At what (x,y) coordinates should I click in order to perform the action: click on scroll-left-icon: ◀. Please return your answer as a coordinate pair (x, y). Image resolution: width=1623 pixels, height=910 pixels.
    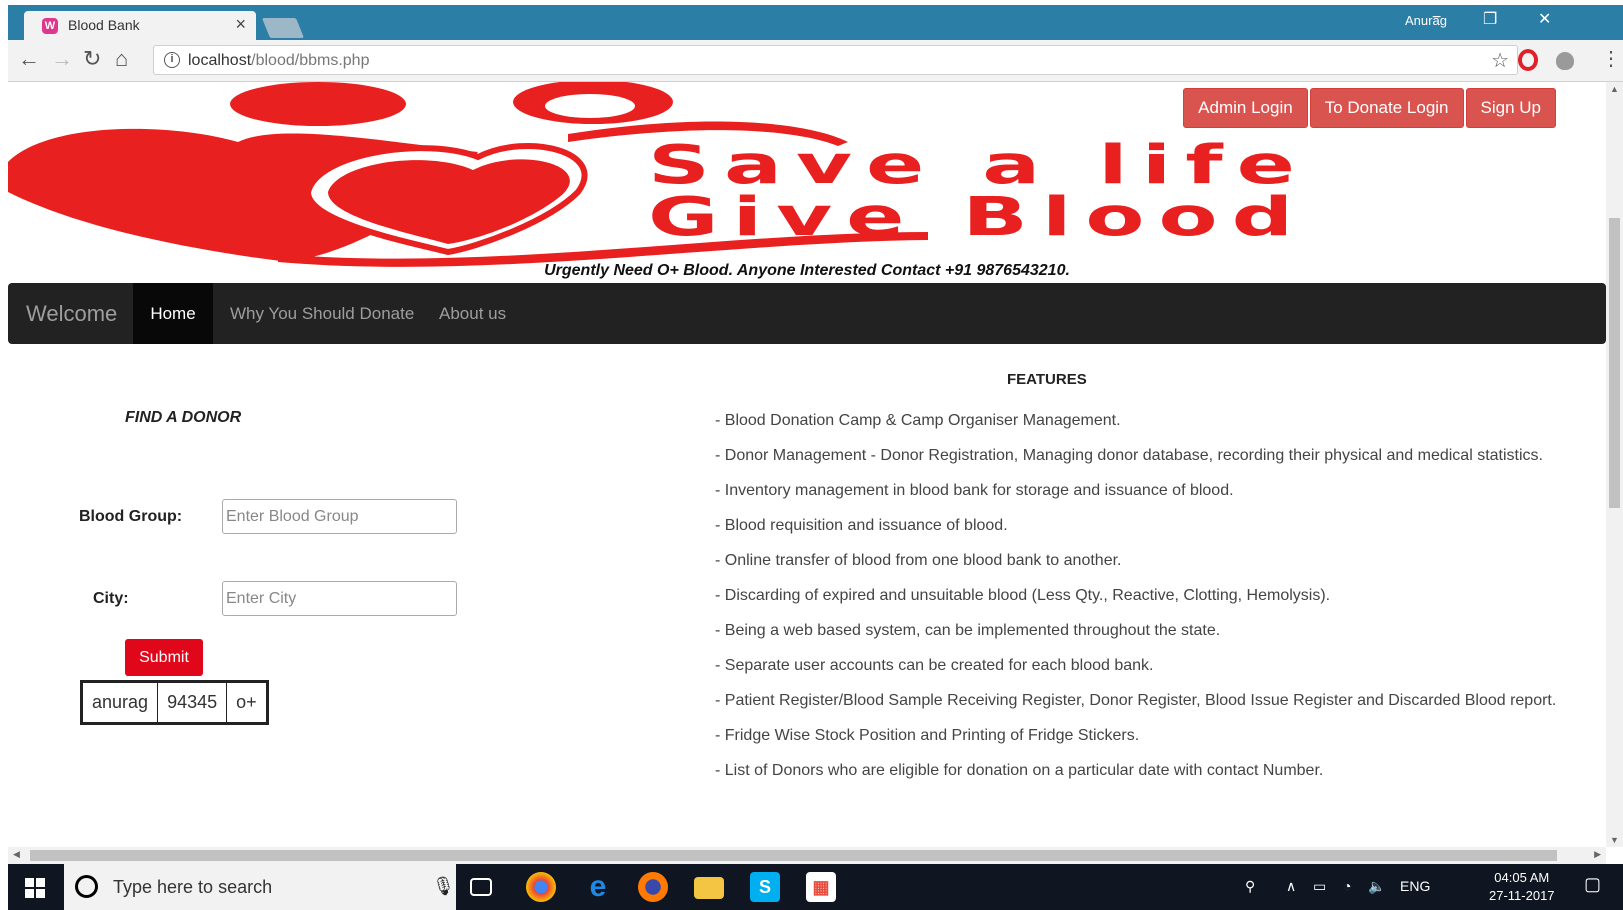
    Looking at the image, I should click on (16, 854).